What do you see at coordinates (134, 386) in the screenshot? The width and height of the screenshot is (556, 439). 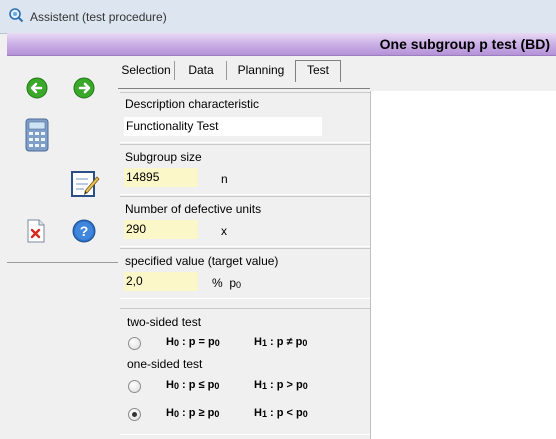 I see `radio-one-sided-lower` at bounding box center [134, 386].